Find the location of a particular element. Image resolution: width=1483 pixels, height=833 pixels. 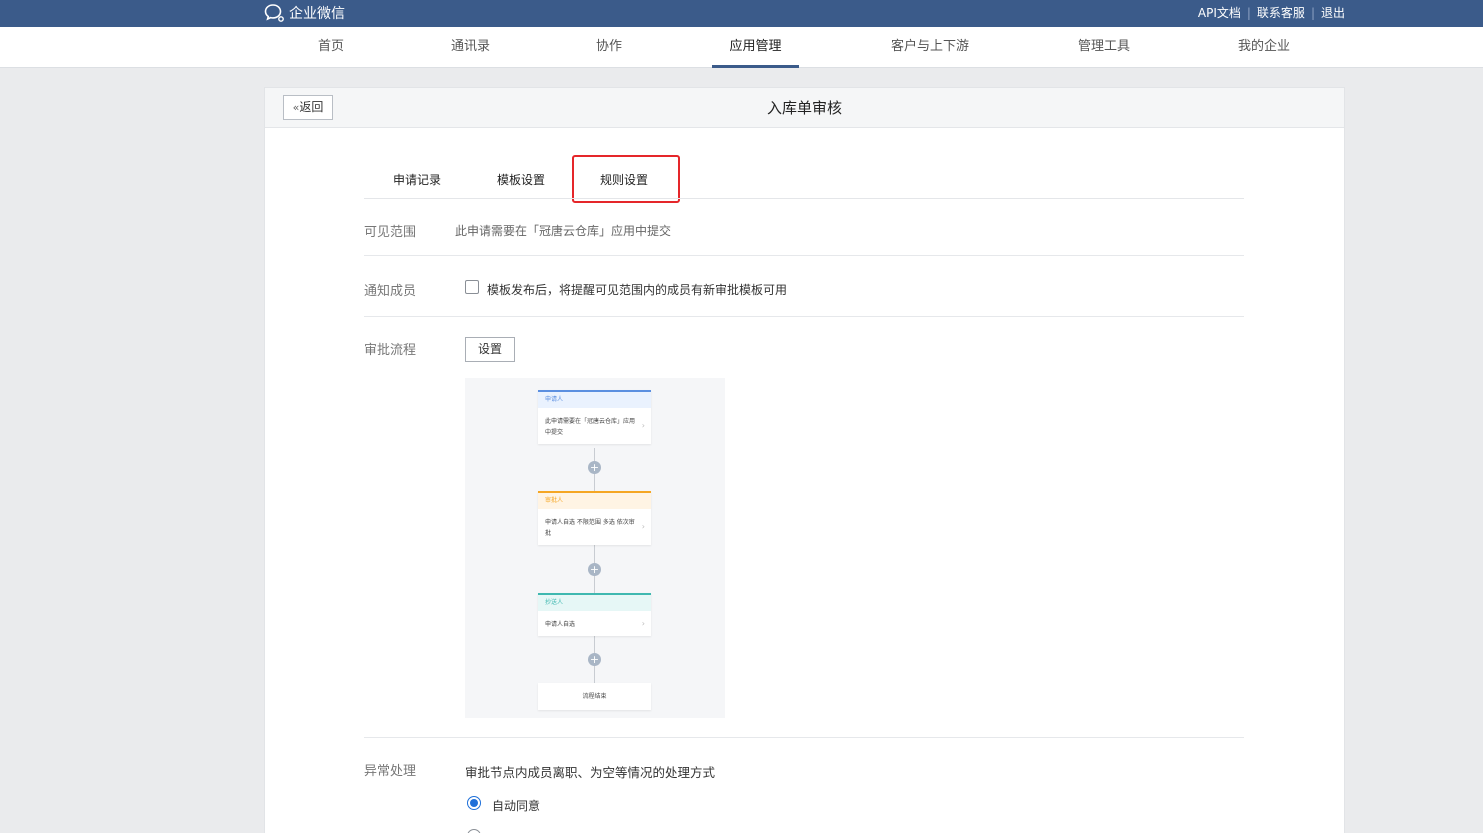

back-button-label: 返回 is located at coordinates (311, 107).